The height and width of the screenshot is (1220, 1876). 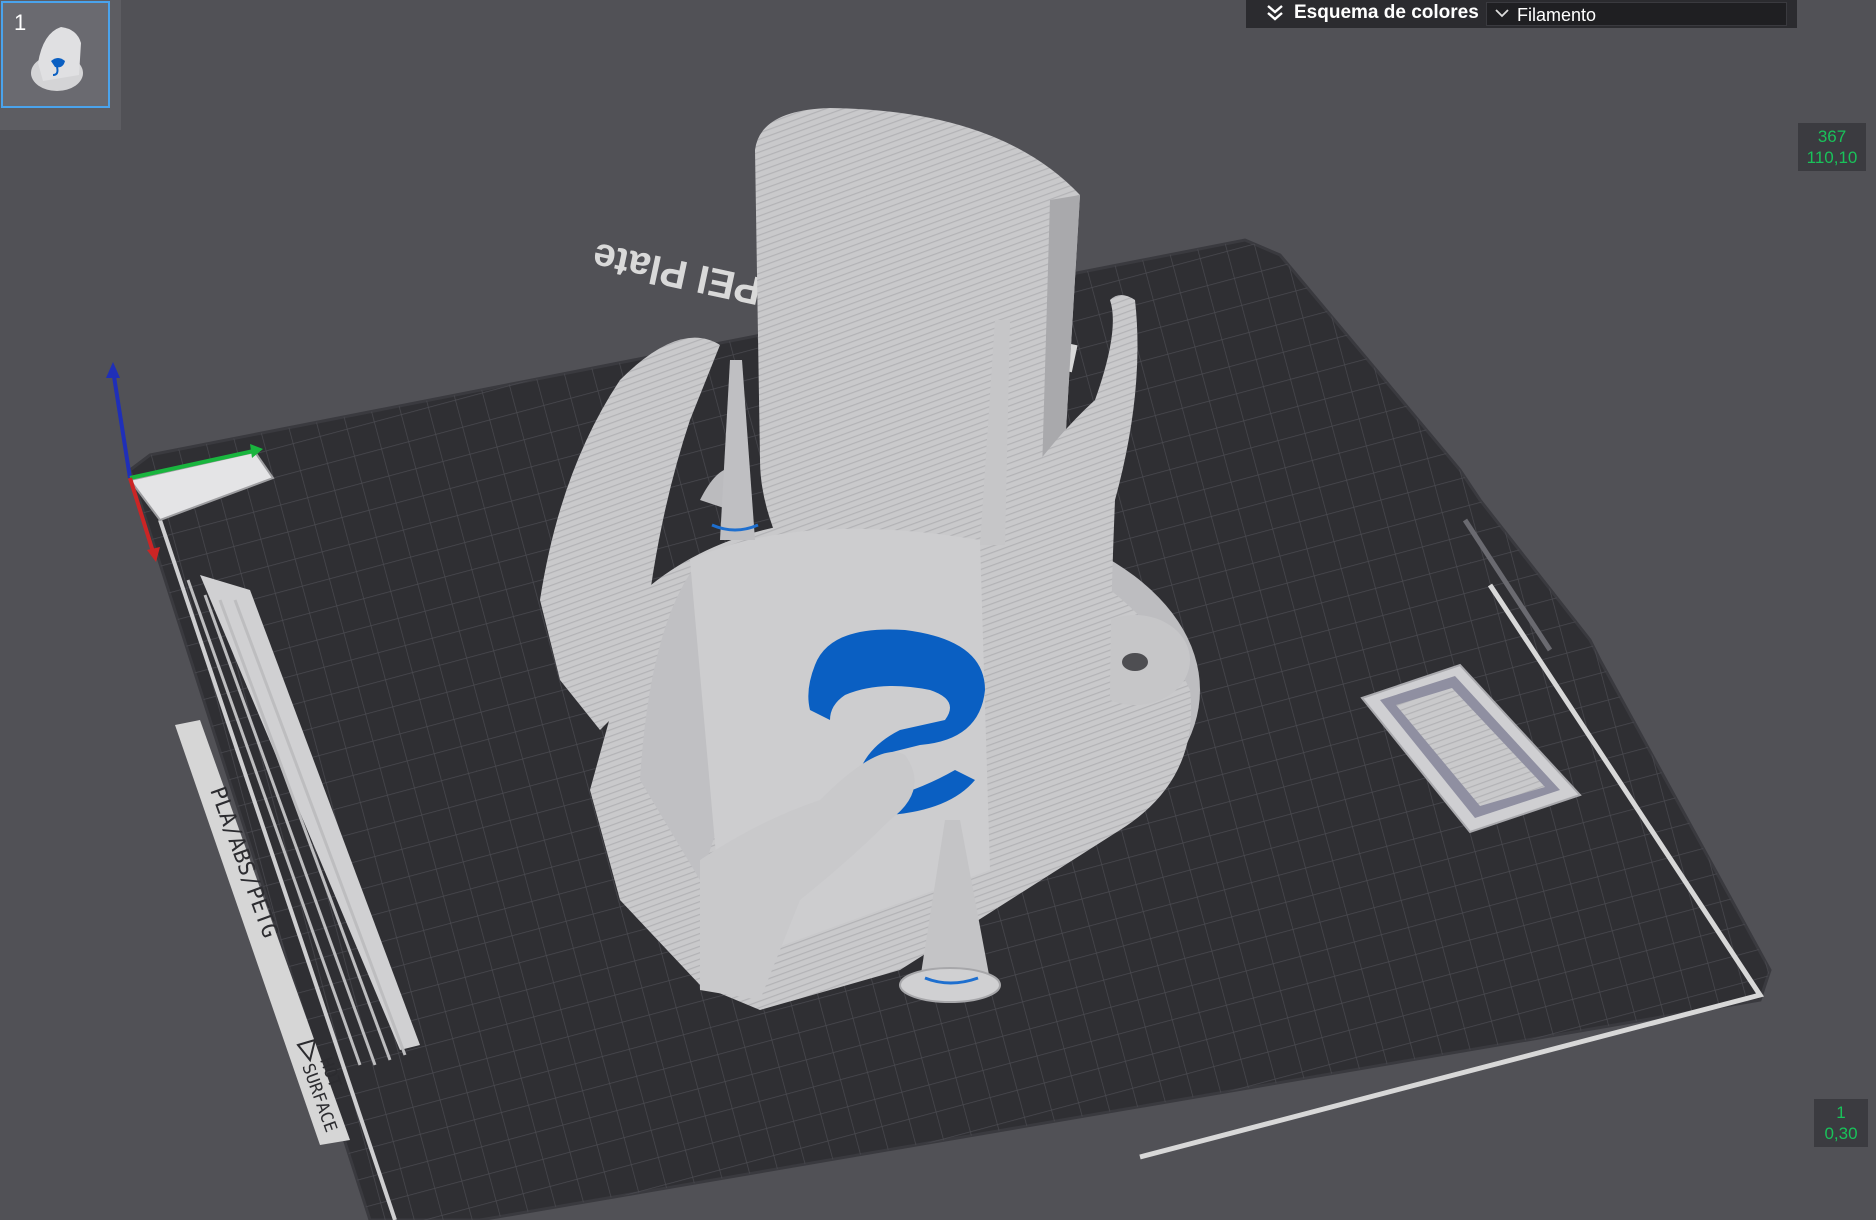 I want to click on double-chevron-down-icon, so click(x=1275, y=13).